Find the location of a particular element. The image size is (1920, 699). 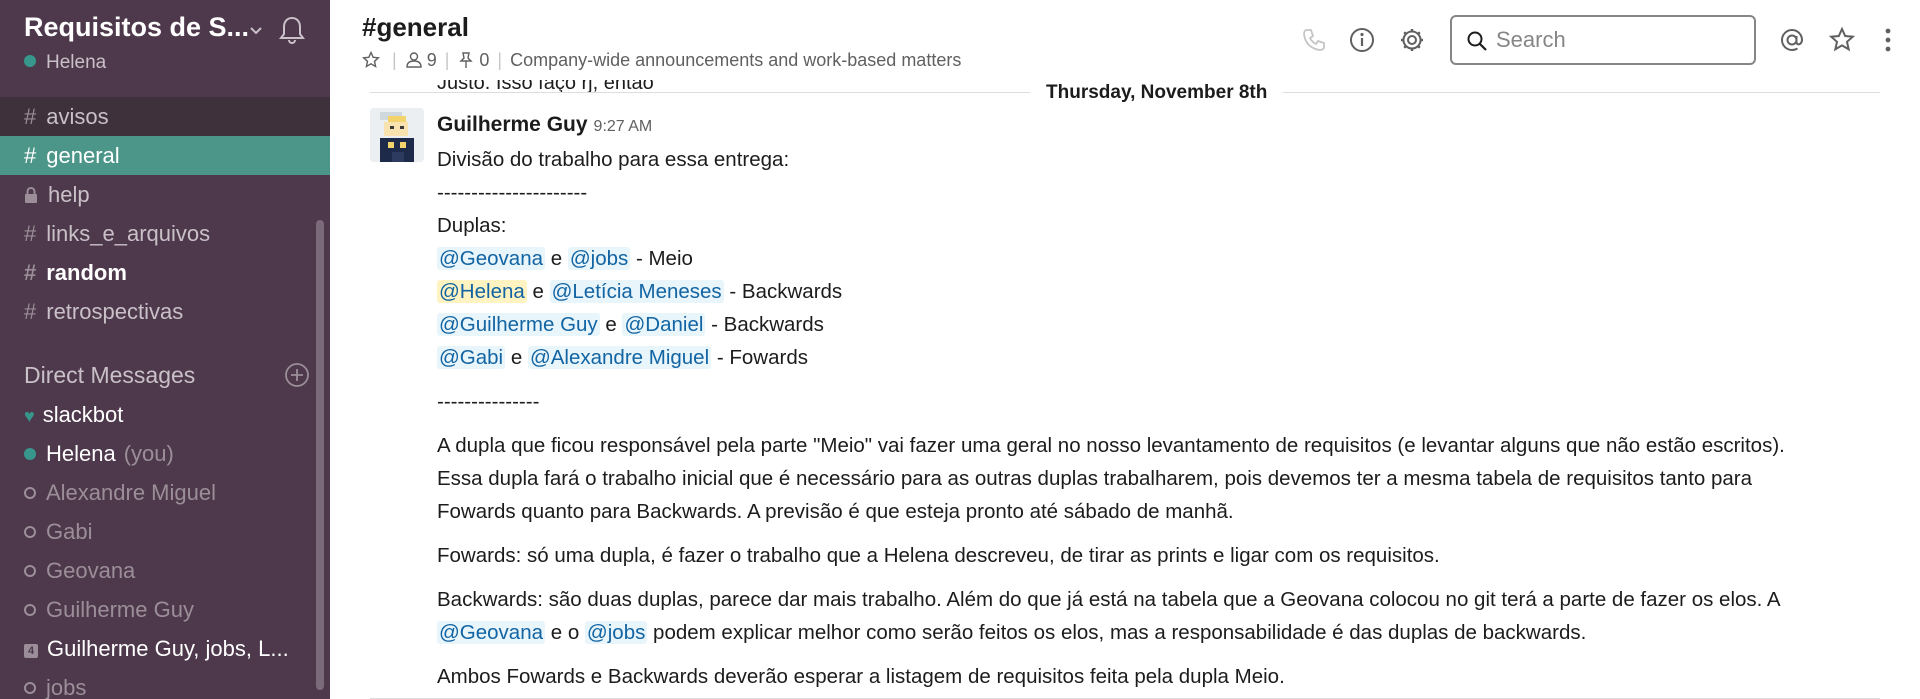

gear-icon is located at coordinates (1412, 40).